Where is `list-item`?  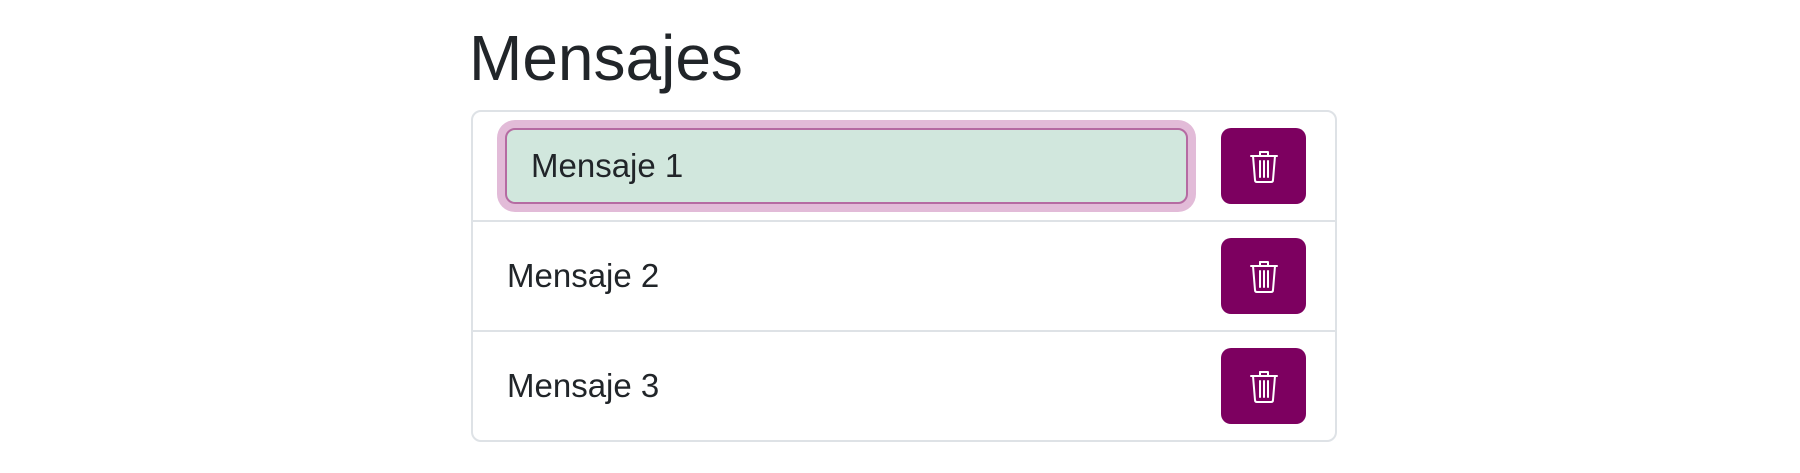
list-item is located at coordinates (904, 167).